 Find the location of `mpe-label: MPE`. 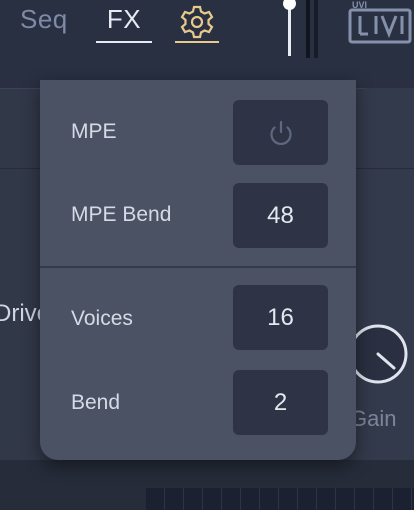

mpe-label: MPE is located at coordinates (94, 131).